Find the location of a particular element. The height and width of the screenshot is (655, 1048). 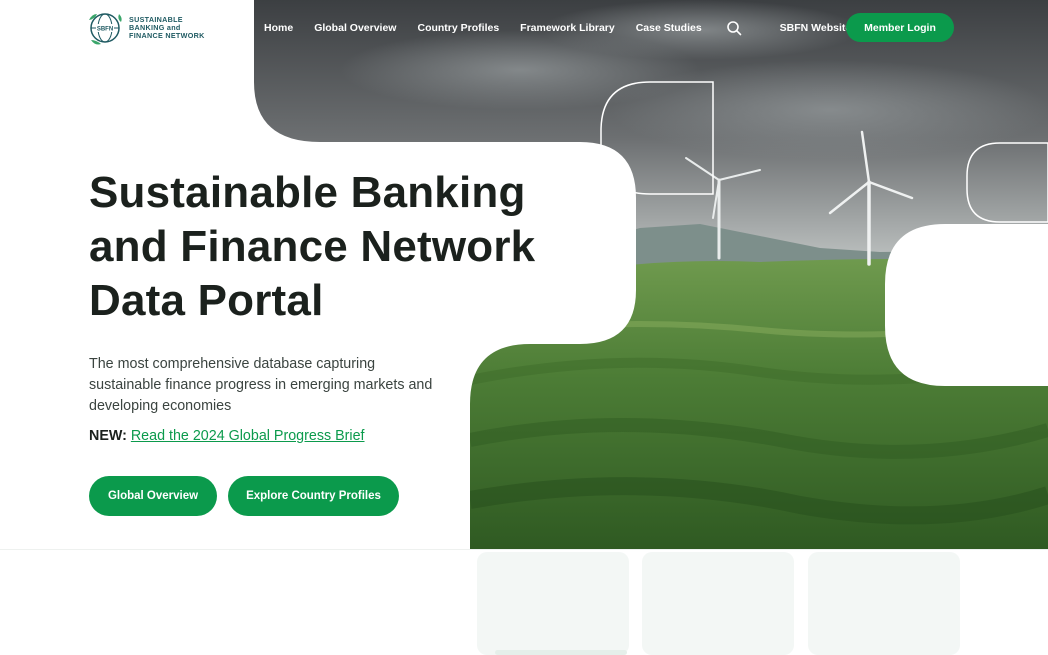

title-line-3: Data Portal is located at coordinates (206, 300).